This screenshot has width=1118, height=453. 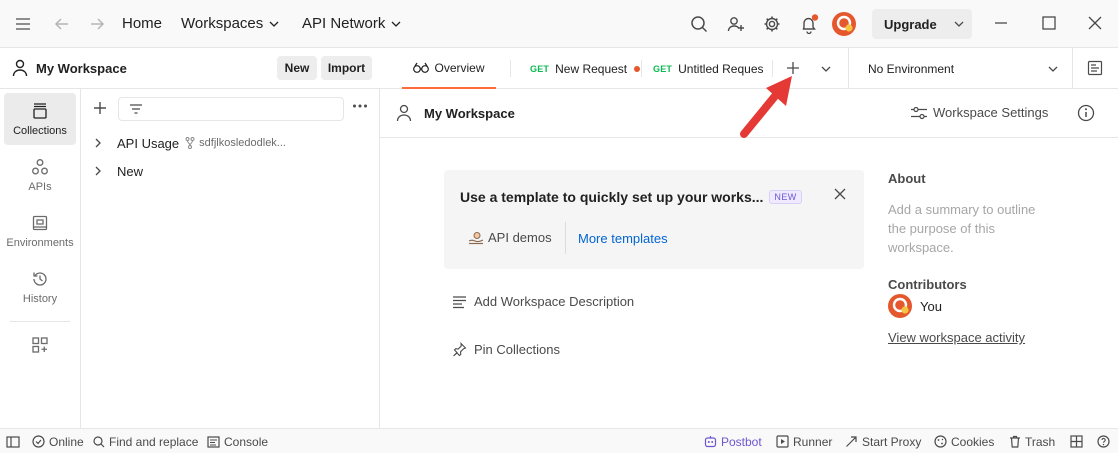 I want to click on help-icon, so click(x=1105, y=441).